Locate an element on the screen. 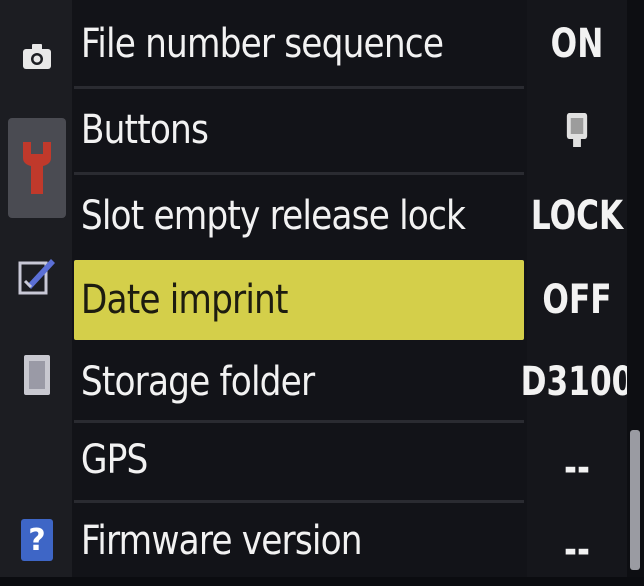 This screenshot has height=586, width=644. menu-value-date-imprint: OFF is located at coordinates (577, 300).